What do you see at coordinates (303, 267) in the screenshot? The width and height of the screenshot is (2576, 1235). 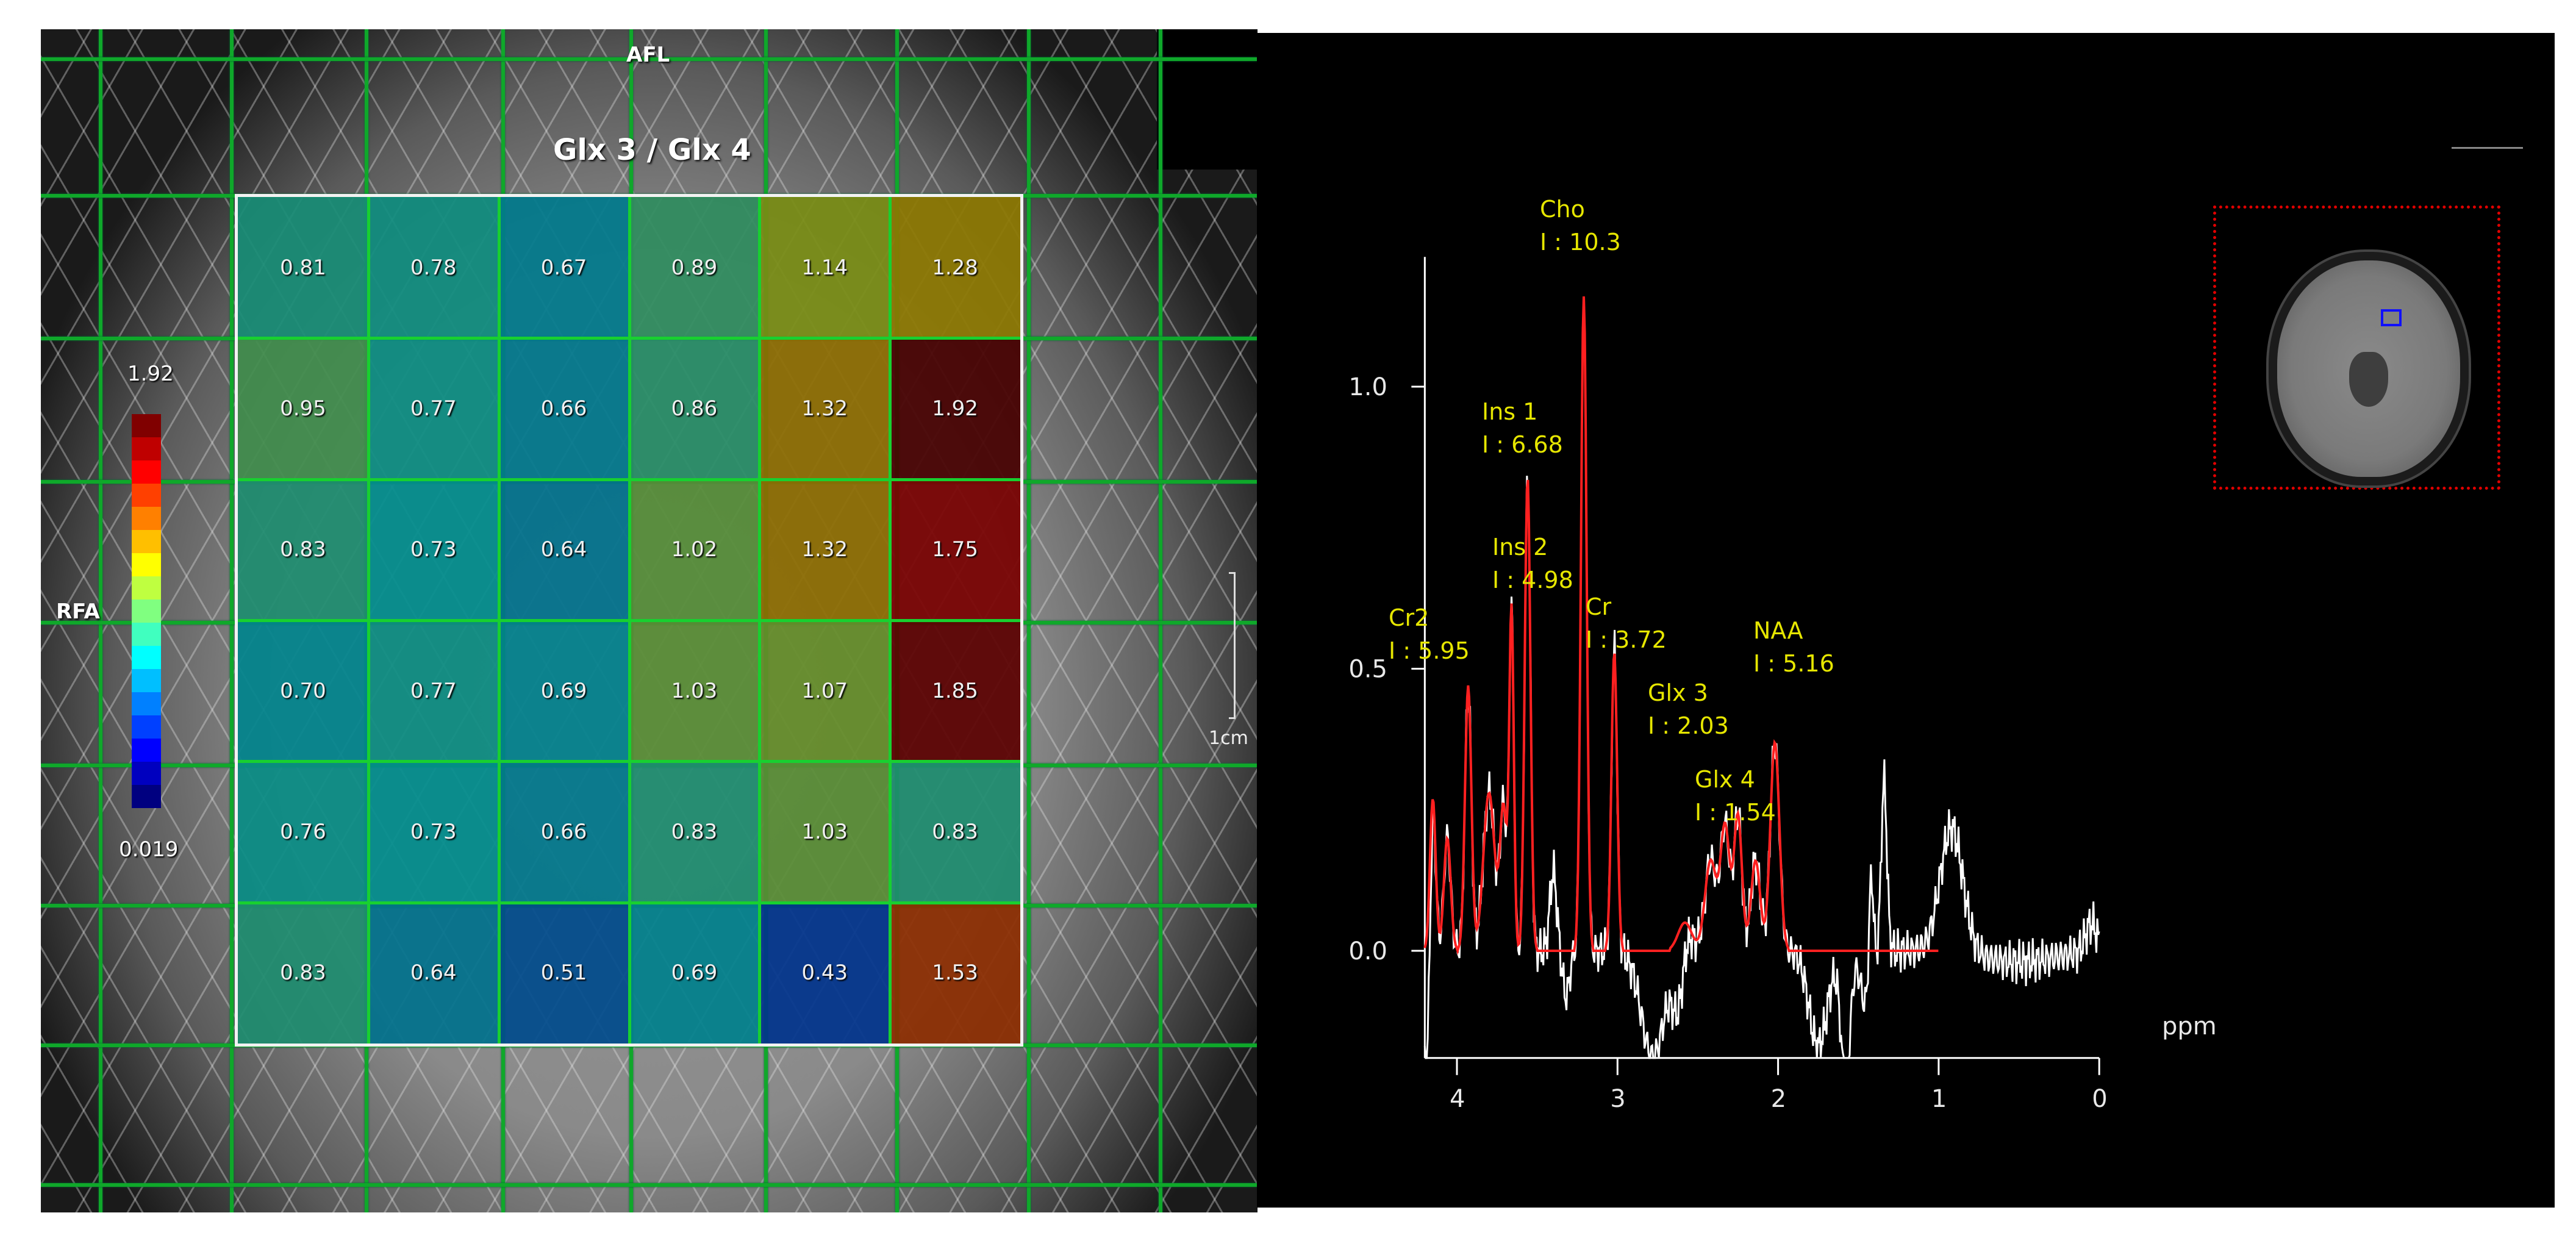 I see `heatmap-cell: 0.81` at bounding box center [303, 267].